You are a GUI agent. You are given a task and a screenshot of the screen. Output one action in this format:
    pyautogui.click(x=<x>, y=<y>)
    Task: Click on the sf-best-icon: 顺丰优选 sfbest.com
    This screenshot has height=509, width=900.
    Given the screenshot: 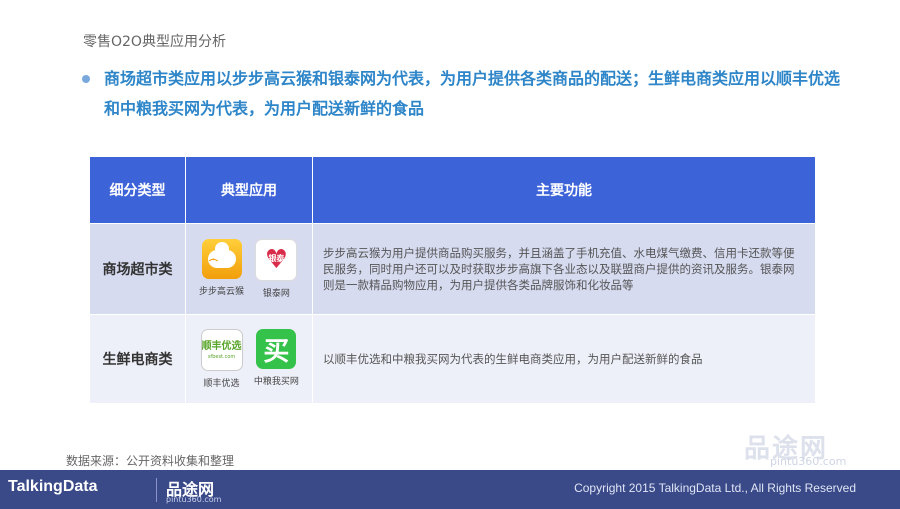 What is the action you would take?
    pyautogui.click(x=221, y=350)
    